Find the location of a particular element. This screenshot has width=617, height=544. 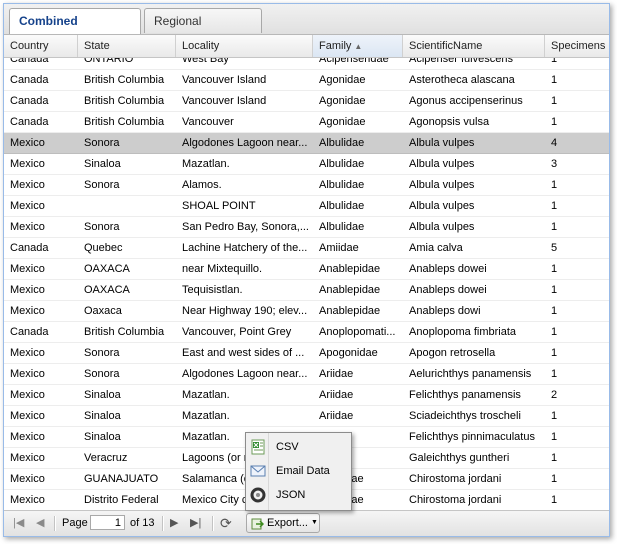

column-header-family: Family ▲ is located at coordinates (358, 46).